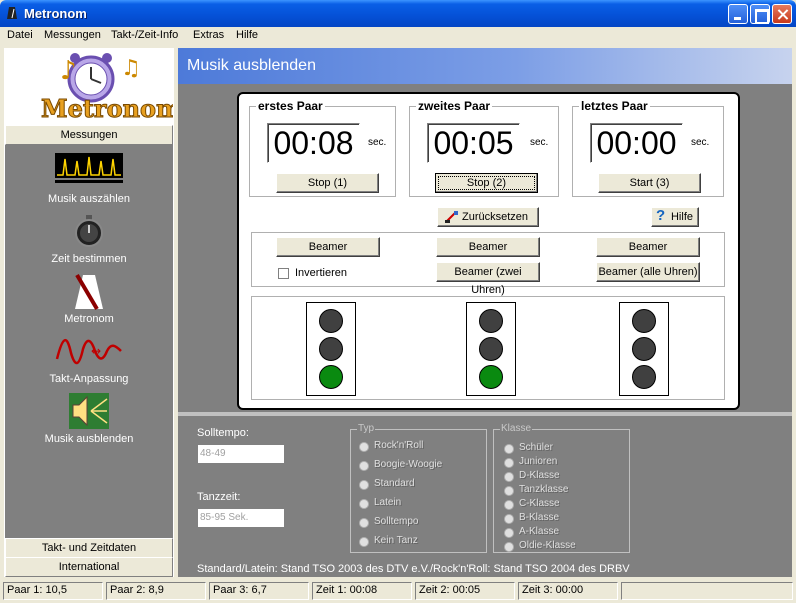  What do you see at coordinates (283, 273) in the screenshot?
I see `invert-checkbox` at bounding box center [283, 273].